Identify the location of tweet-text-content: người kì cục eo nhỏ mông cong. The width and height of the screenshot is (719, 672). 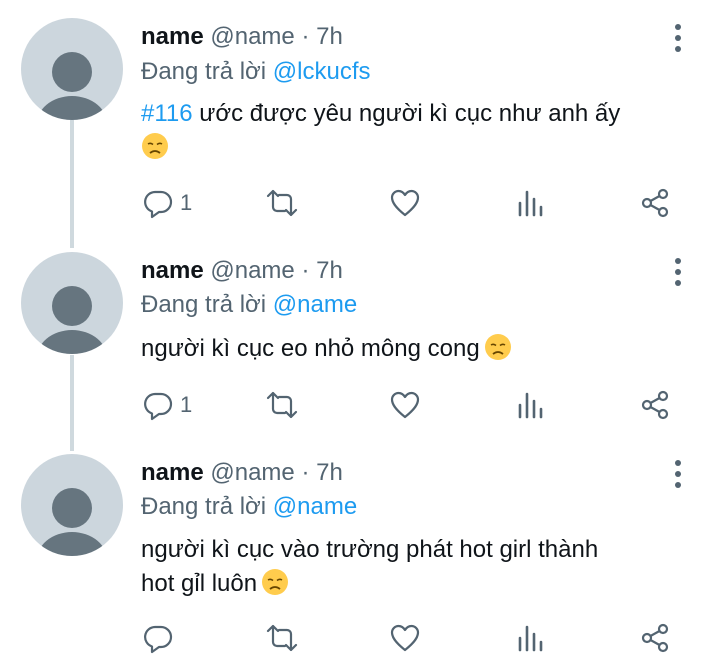
(310, 348).